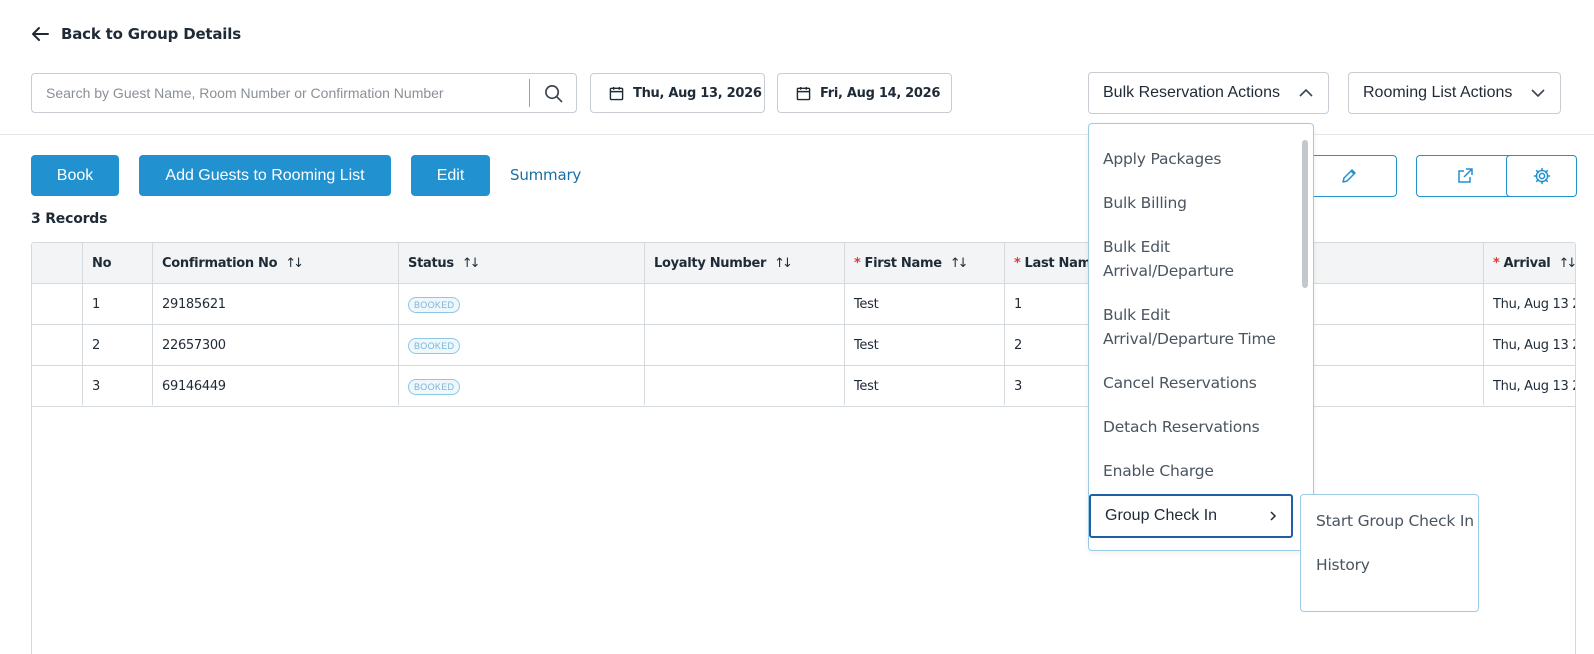  What do you see at coordinates (1306, 92) in the screenshot?
I see `chevron-up-icon` at bounding box center [1306, 92].